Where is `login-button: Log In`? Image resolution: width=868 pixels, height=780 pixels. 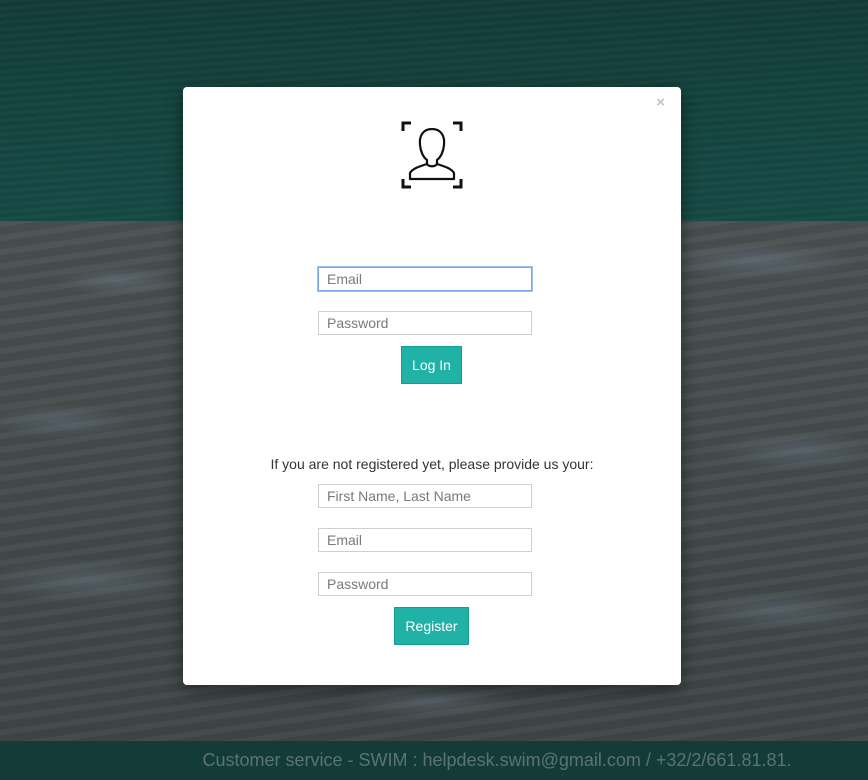
login-button: Log In is located at coordinates (431, 365).